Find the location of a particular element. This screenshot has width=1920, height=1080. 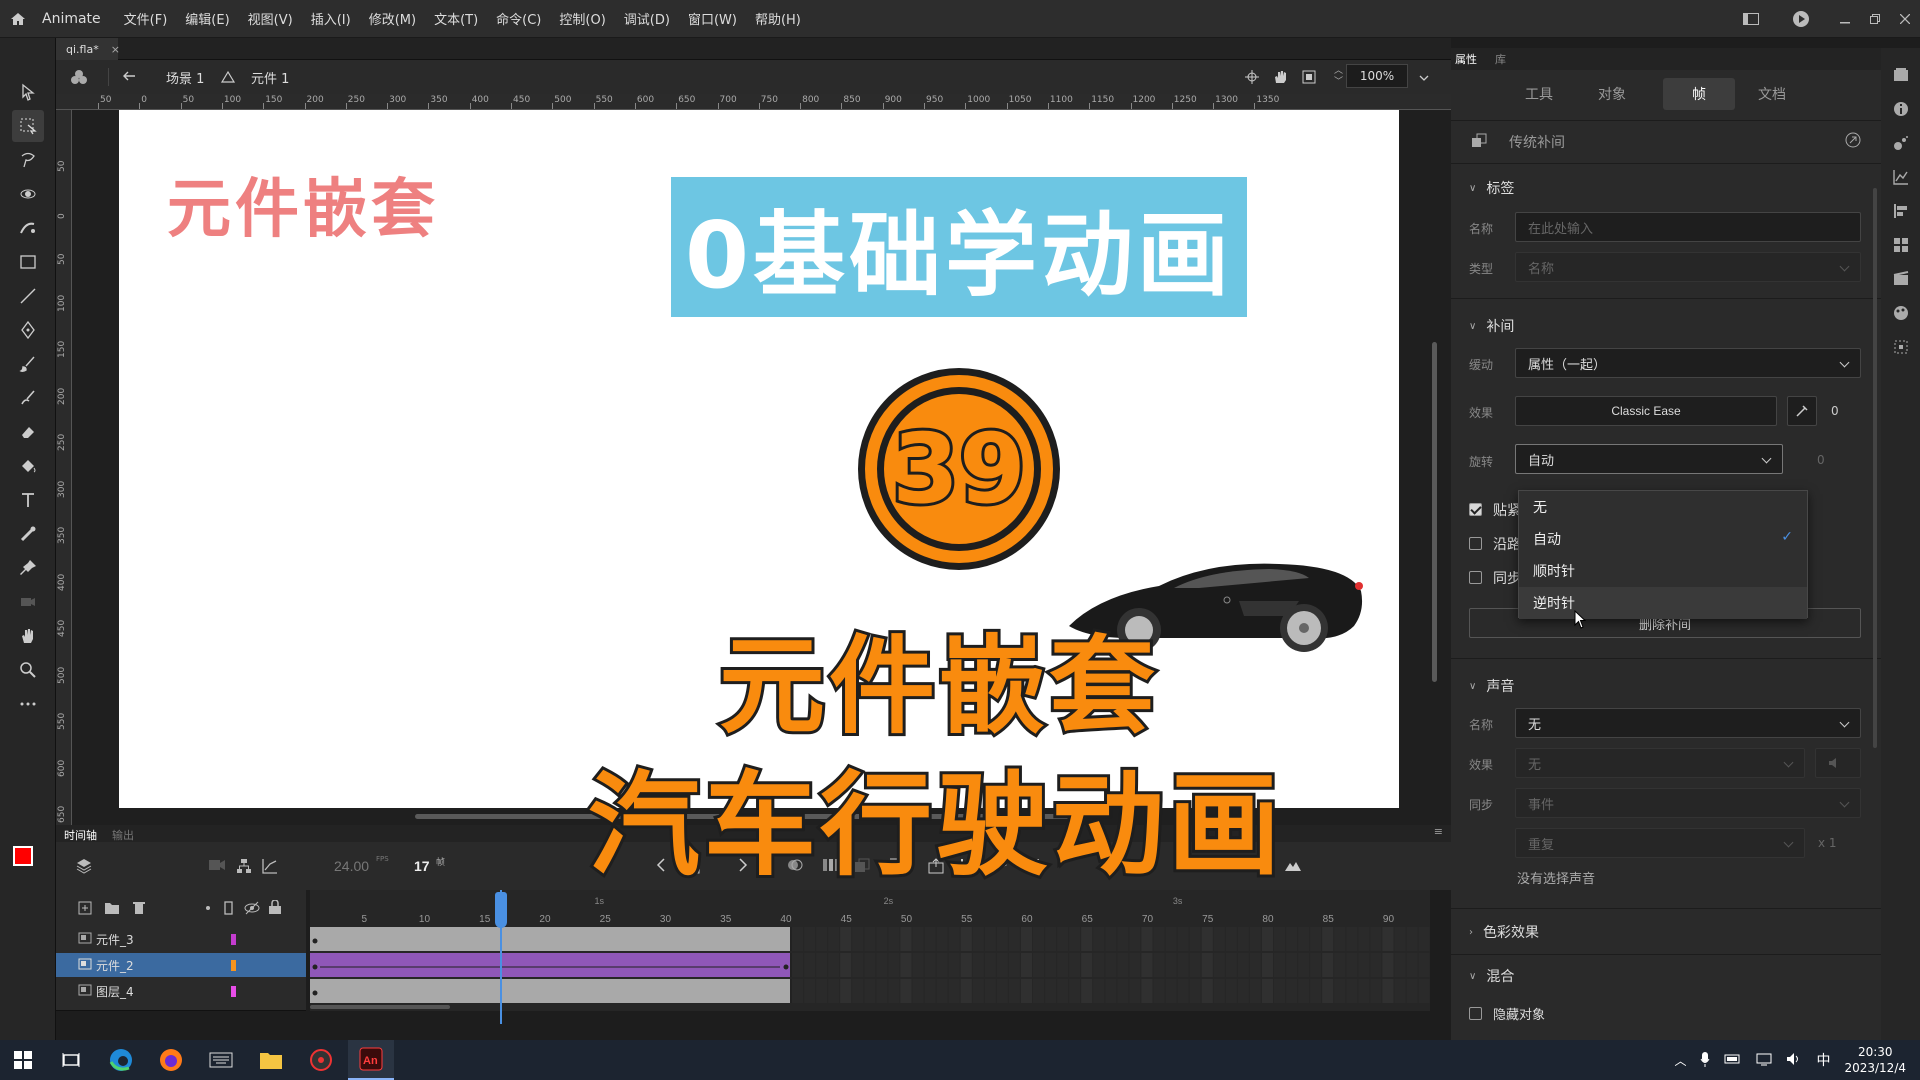

tab-document: 文档 is located at coordinates (1772, 94).